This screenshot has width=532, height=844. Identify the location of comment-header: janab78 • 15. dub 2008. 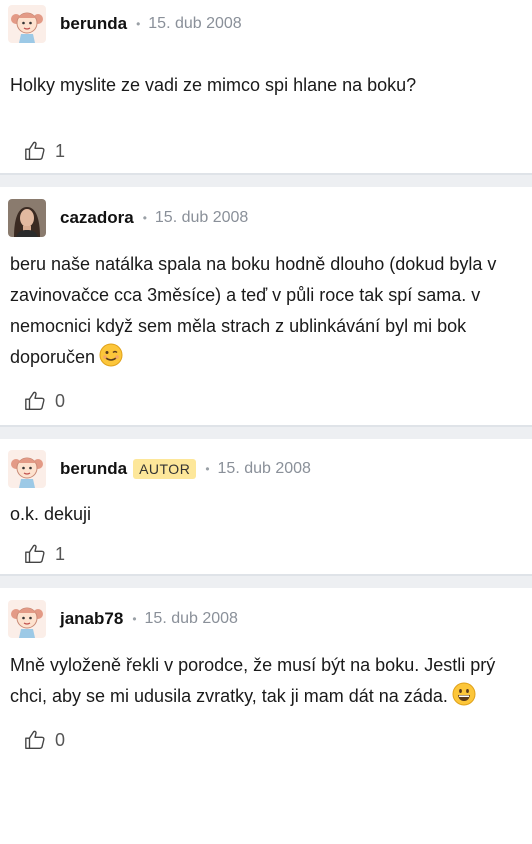
(266, 619).